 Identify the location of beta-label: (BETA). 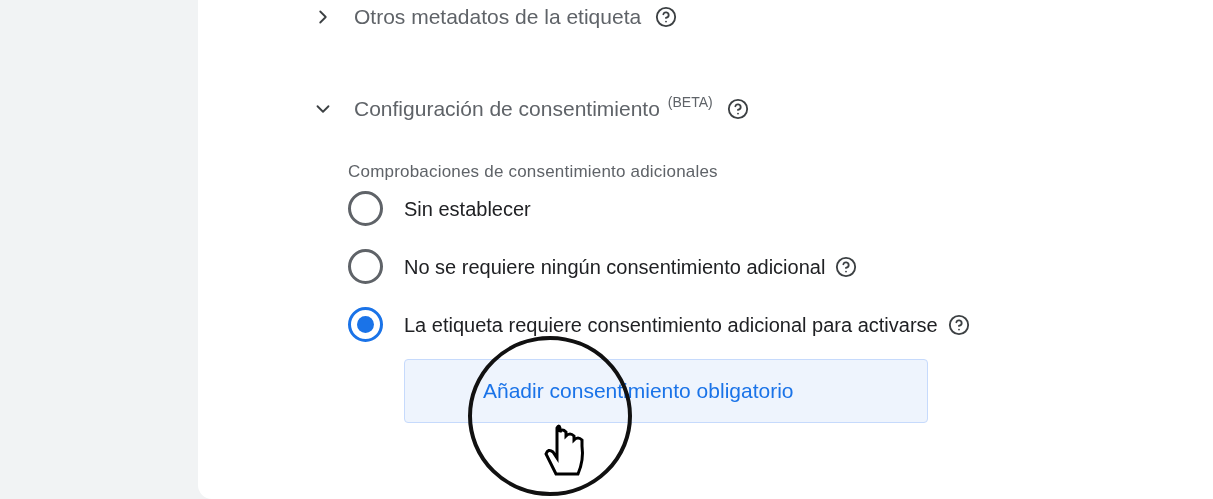
(690, 102).